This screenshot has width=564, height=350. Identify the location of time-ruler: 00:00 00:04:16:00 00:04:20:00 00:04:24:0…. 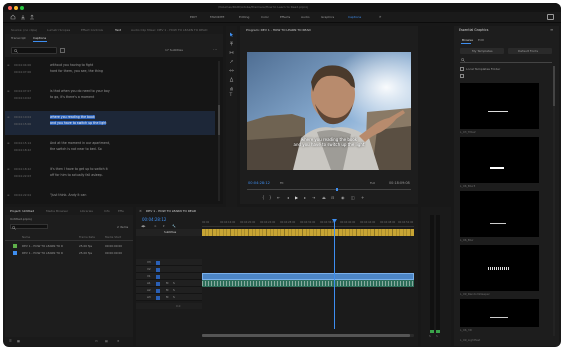
(308, 223).